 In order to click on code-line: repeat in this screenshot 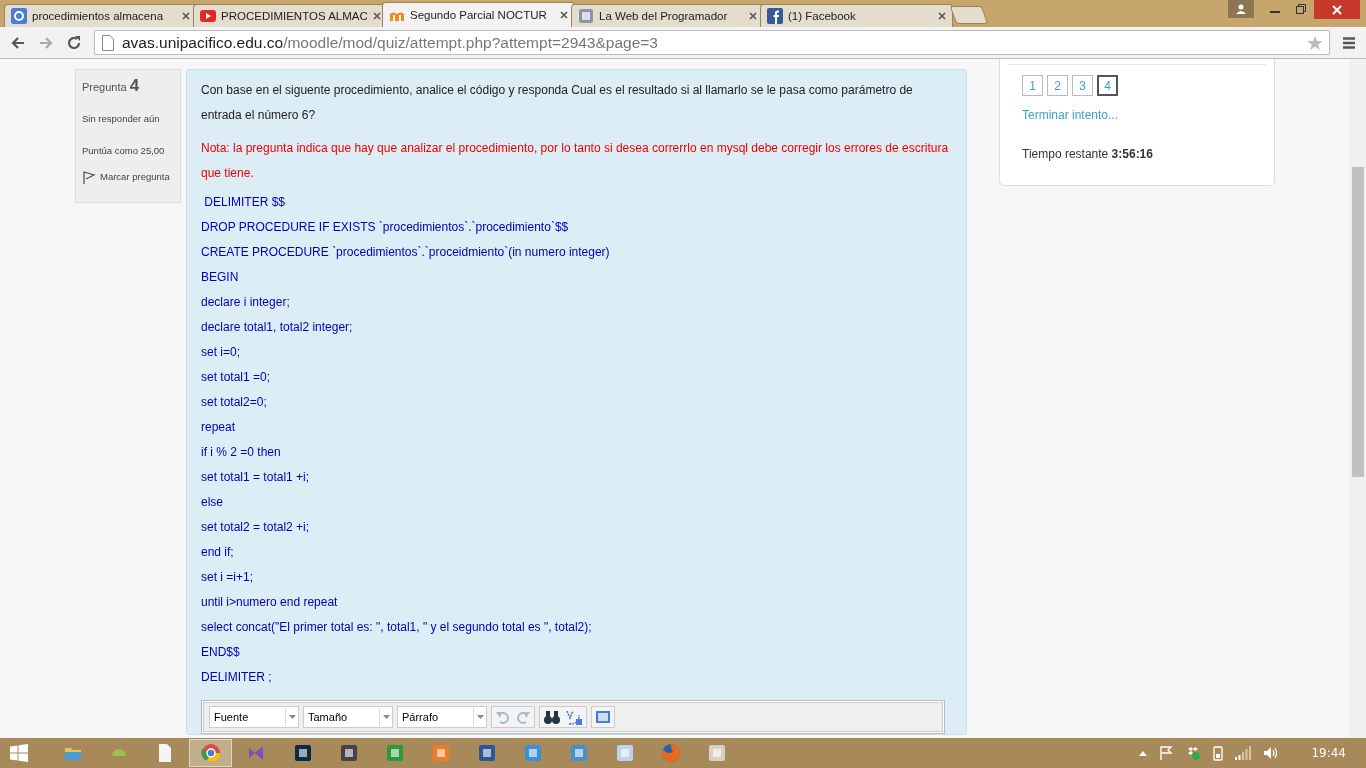, I will do `click(219, 427)`.